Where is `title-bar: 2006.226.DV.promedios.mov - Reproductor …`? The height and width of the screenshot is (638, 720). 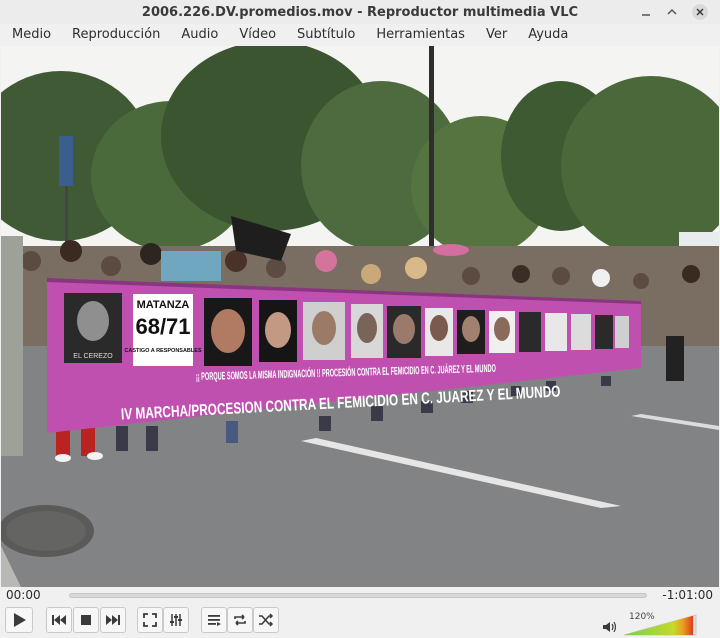 title-bar: 2006.226.DV.promedios.mov - Reproductor … is located at coordinates (360, 12).